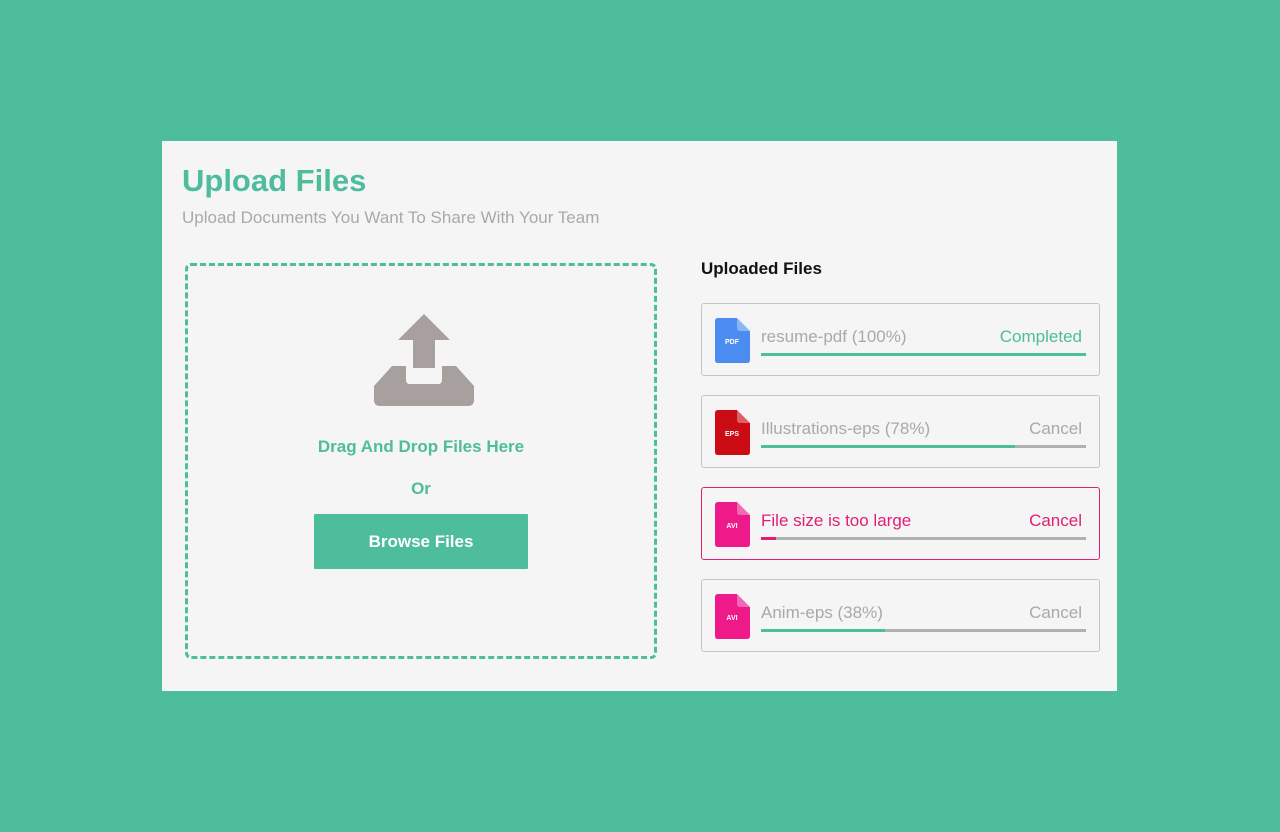  I want to click on completed-status: Completed, so click(1040, 336).